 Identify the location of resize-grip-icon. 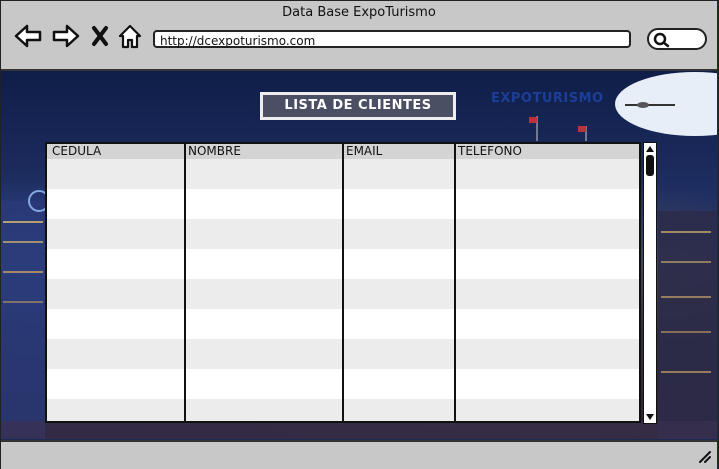
(704, 456).